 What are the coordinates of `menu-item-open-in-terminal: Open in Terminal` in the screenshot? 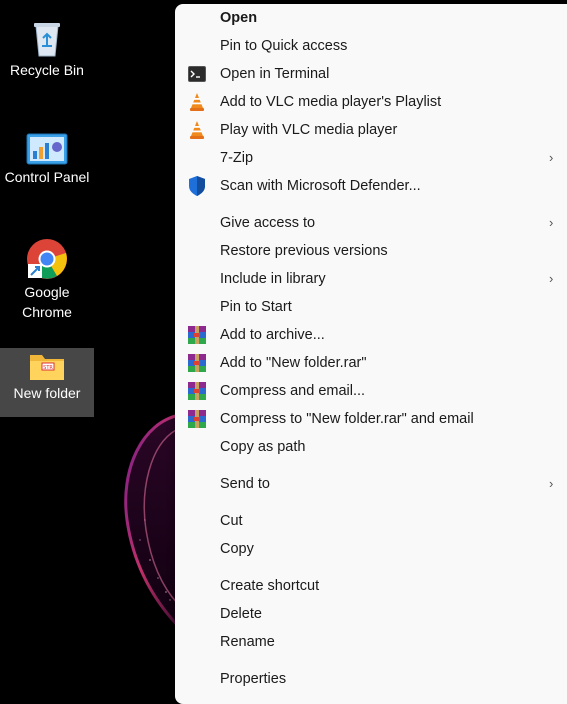 It's located at (371, 74).